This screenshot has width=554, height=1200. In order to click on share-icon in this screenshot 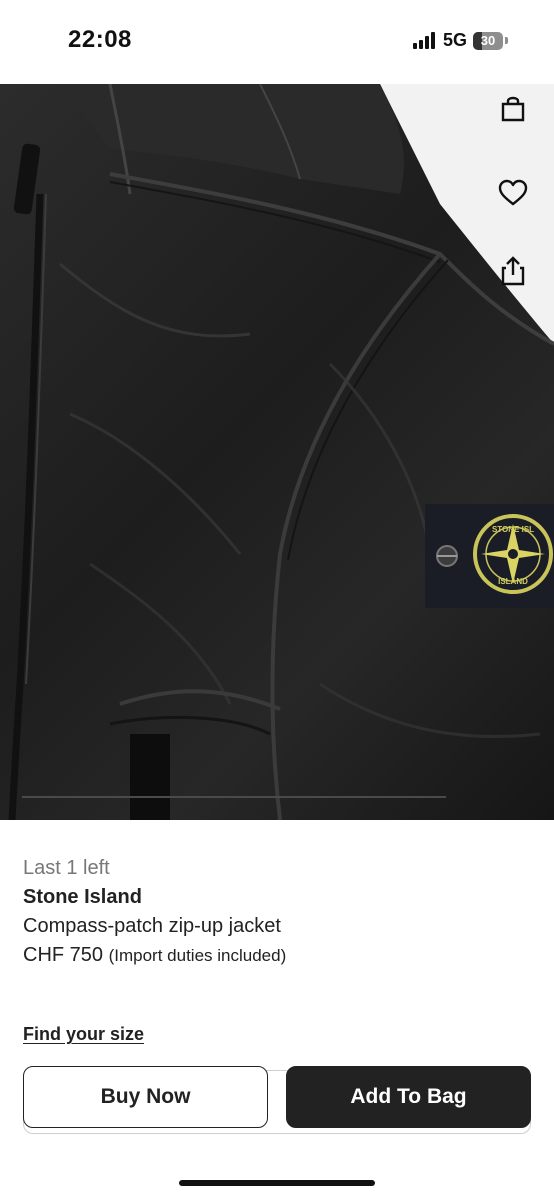, I will do `click(513, 271)`.